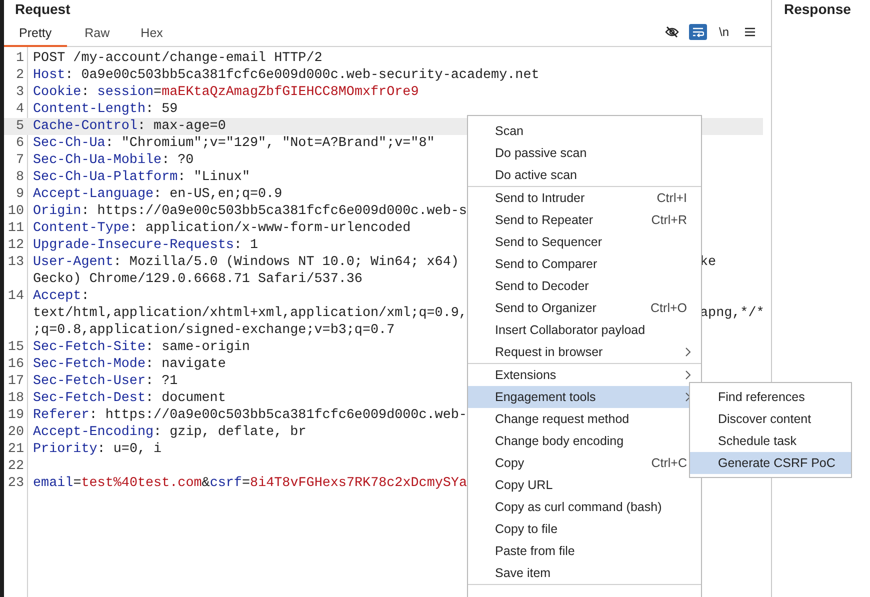  Describe the element at coordinates (286, 75) in the screenshot. I see `code-line: Host: 0a9e00c503bb5ca381fcfc6e009d000c.web-security-academy.net` at that location.